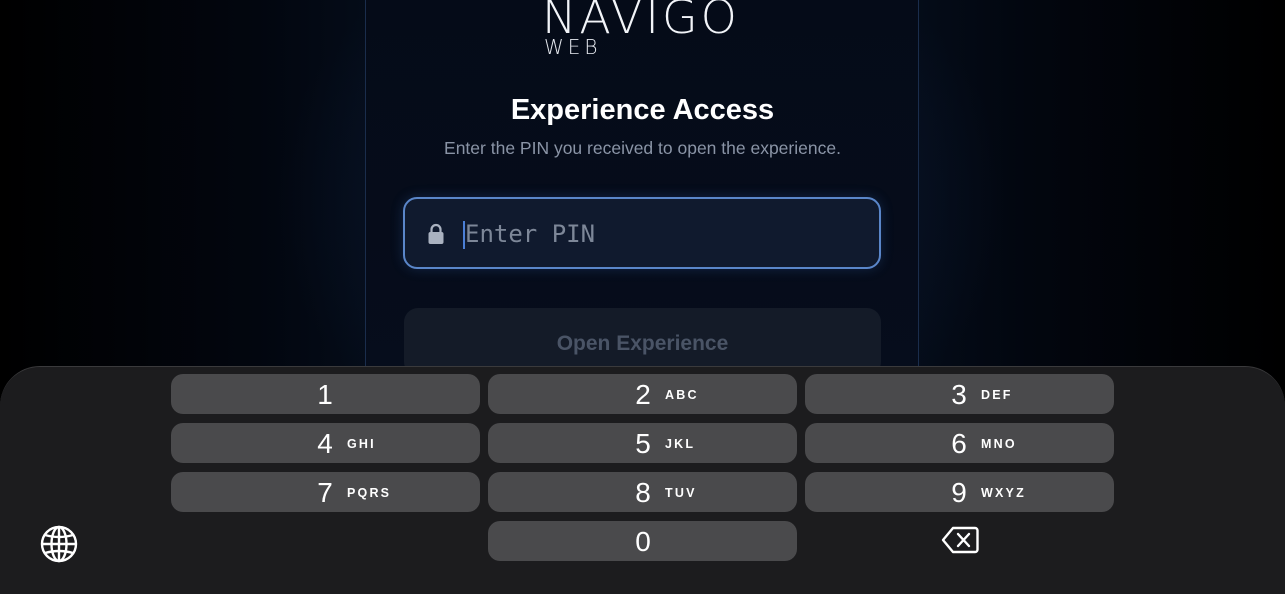 The width and height of the screenshot is (1285, 594). Describe the element at coordinates (464, 235) in the screenshot. I see `text-caret` at that location.